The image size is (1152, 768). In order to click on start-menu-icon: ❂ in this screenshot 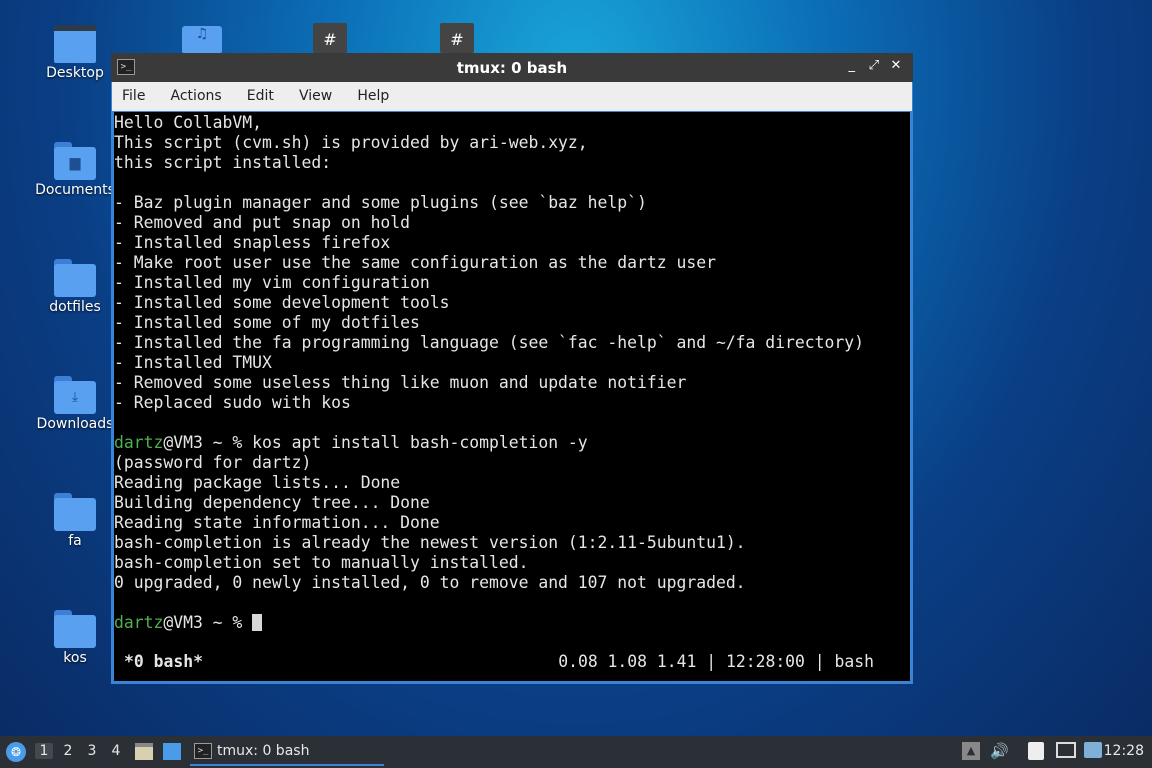, I will do `click(16, 752)`.